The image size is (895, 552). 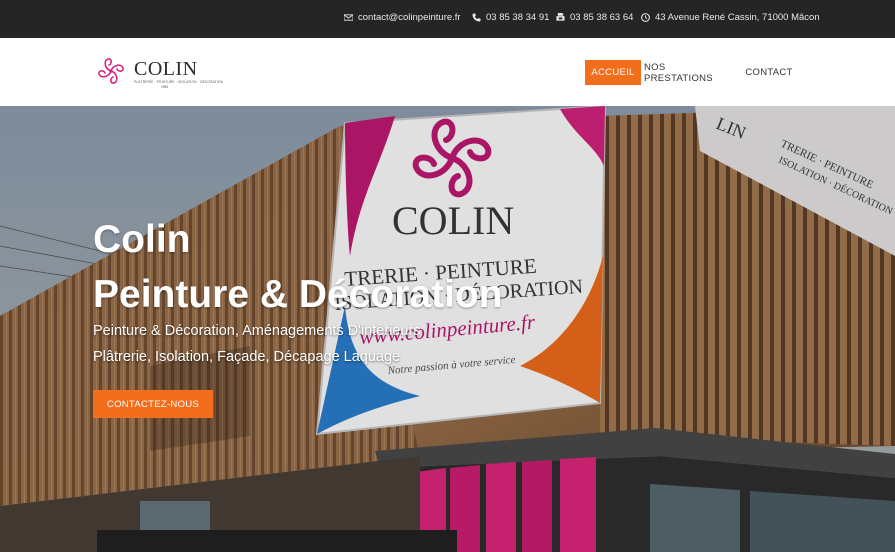 What do you see at coordinates (277, 541) in the screenshot?
I see `content-panel` at bounding box center [277, 541].